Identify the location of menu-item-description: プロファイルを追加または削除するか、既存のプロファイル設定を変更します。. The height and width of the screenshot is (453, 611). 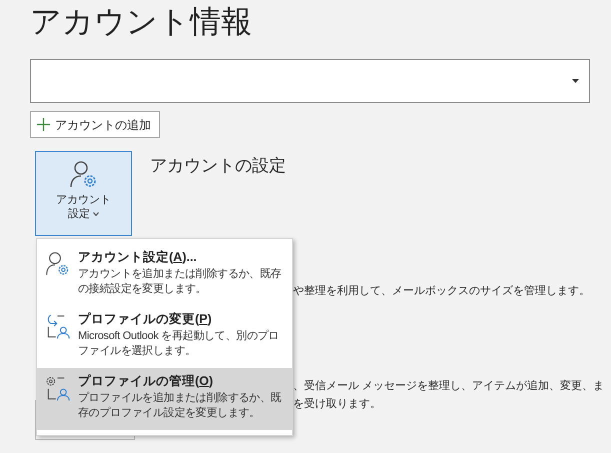
(180, 405).